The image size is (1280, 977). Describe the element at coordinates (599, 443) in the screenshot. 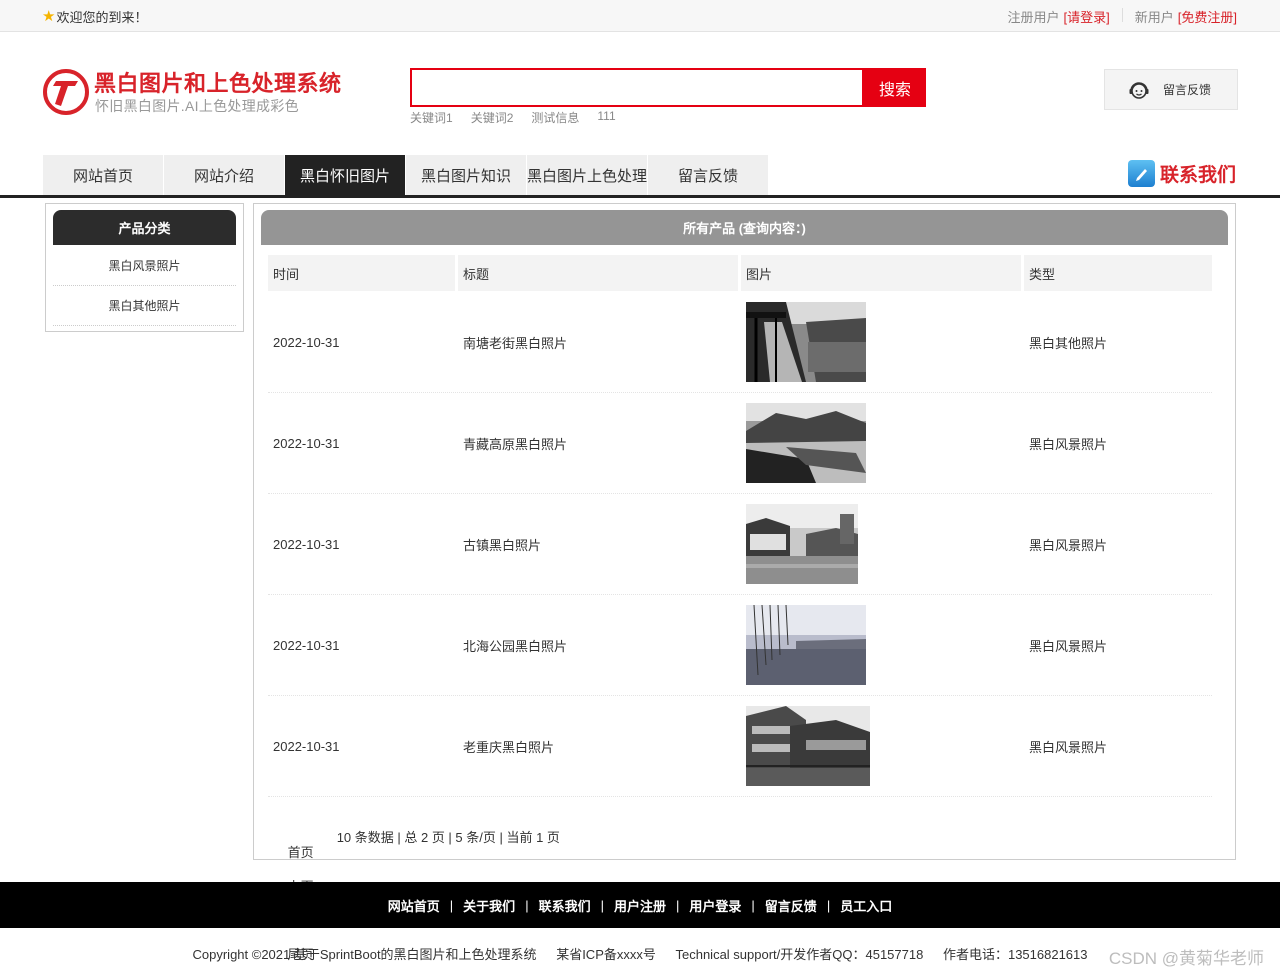

I see `row-title-link: 青藏高原黑白照片` at that location.